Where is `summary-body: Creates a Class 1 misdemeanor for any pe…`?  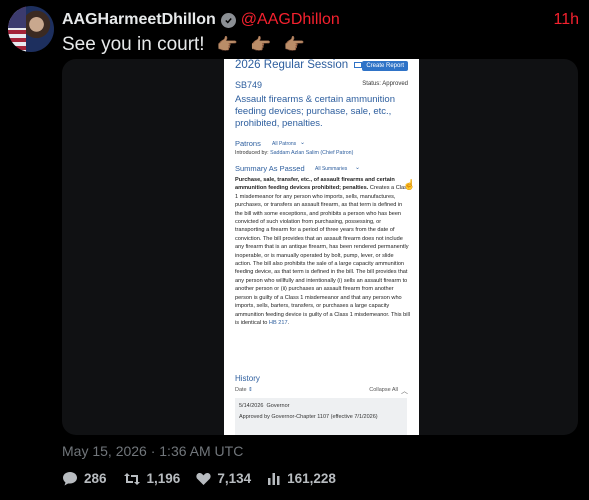 summary-body: Creates a Class 1 misdemeanor for any pe… is located at coordinates (322, 255).